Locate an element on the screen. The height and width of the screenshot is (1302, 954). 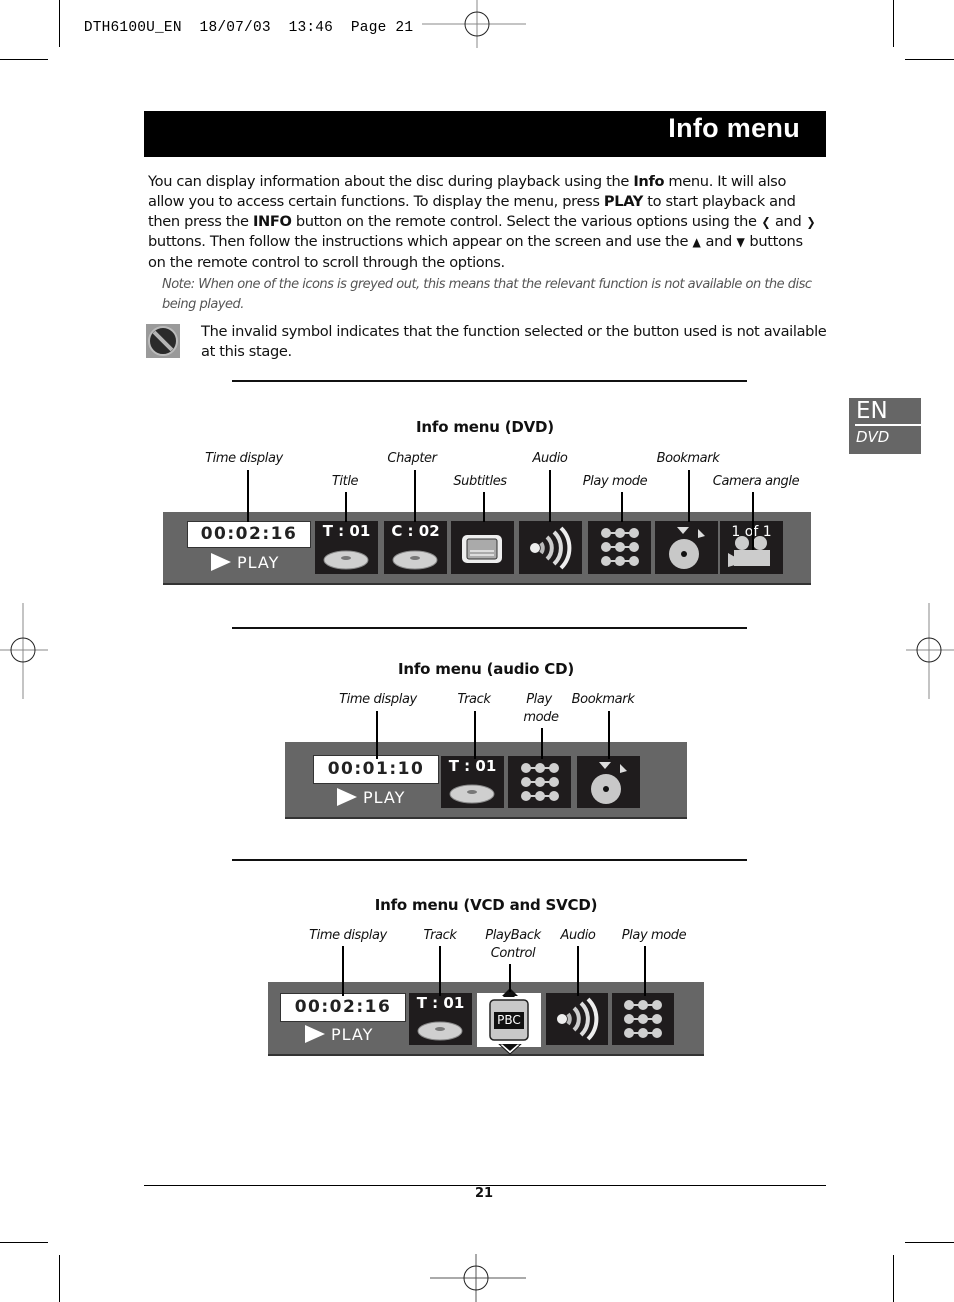
play-mode-icon is located at coordinates (643, 1019).